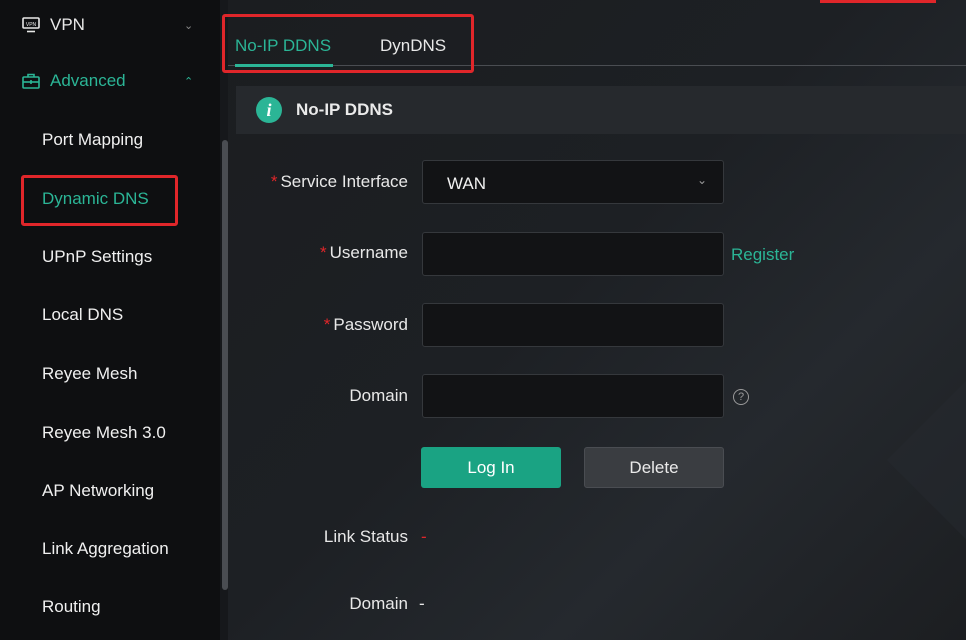  I want to click on help-icon: ?, so click(741, 397).